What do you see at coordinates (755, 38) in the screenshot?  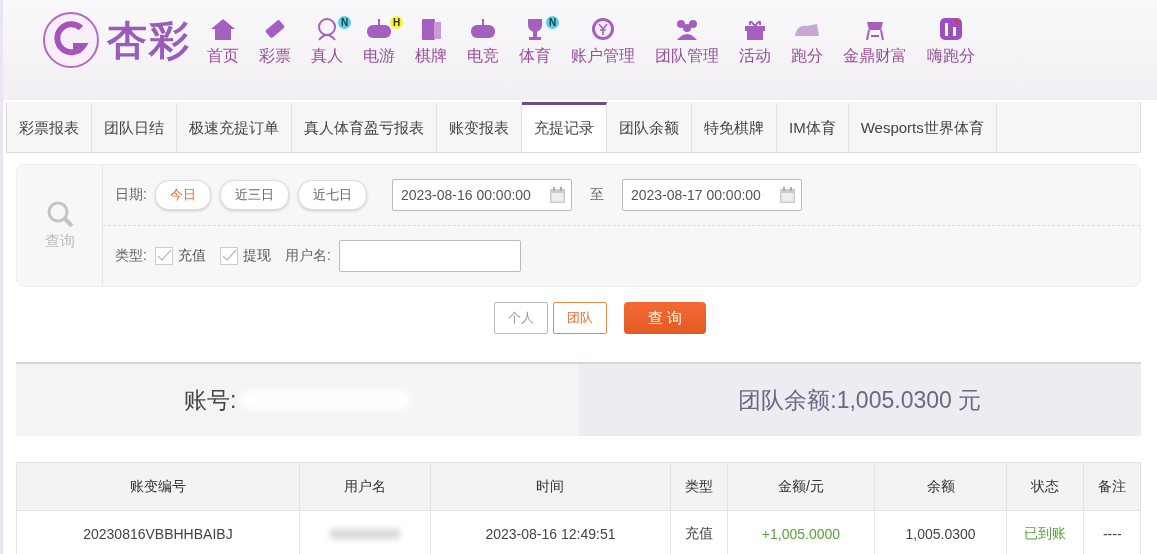 I see `nav-item: 活动` at bounding box center [755, 38].